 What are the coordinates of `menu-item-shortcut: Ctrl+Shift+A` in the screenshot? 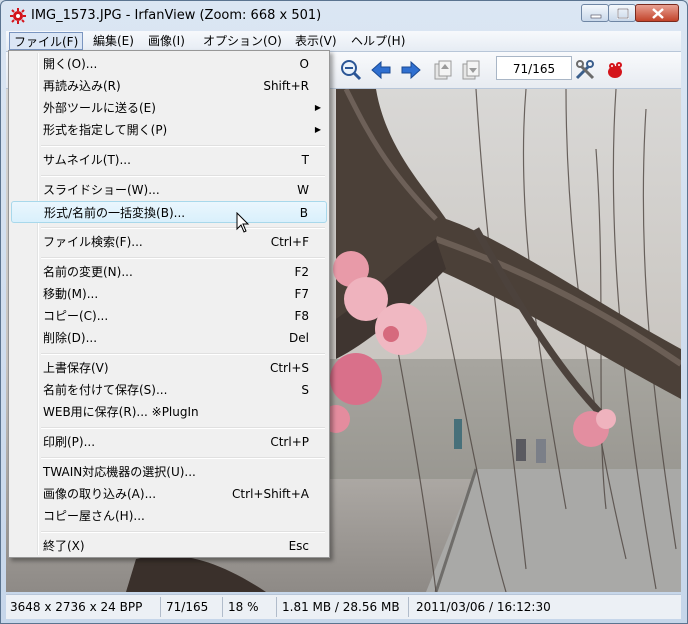 It's located at (270, 494).